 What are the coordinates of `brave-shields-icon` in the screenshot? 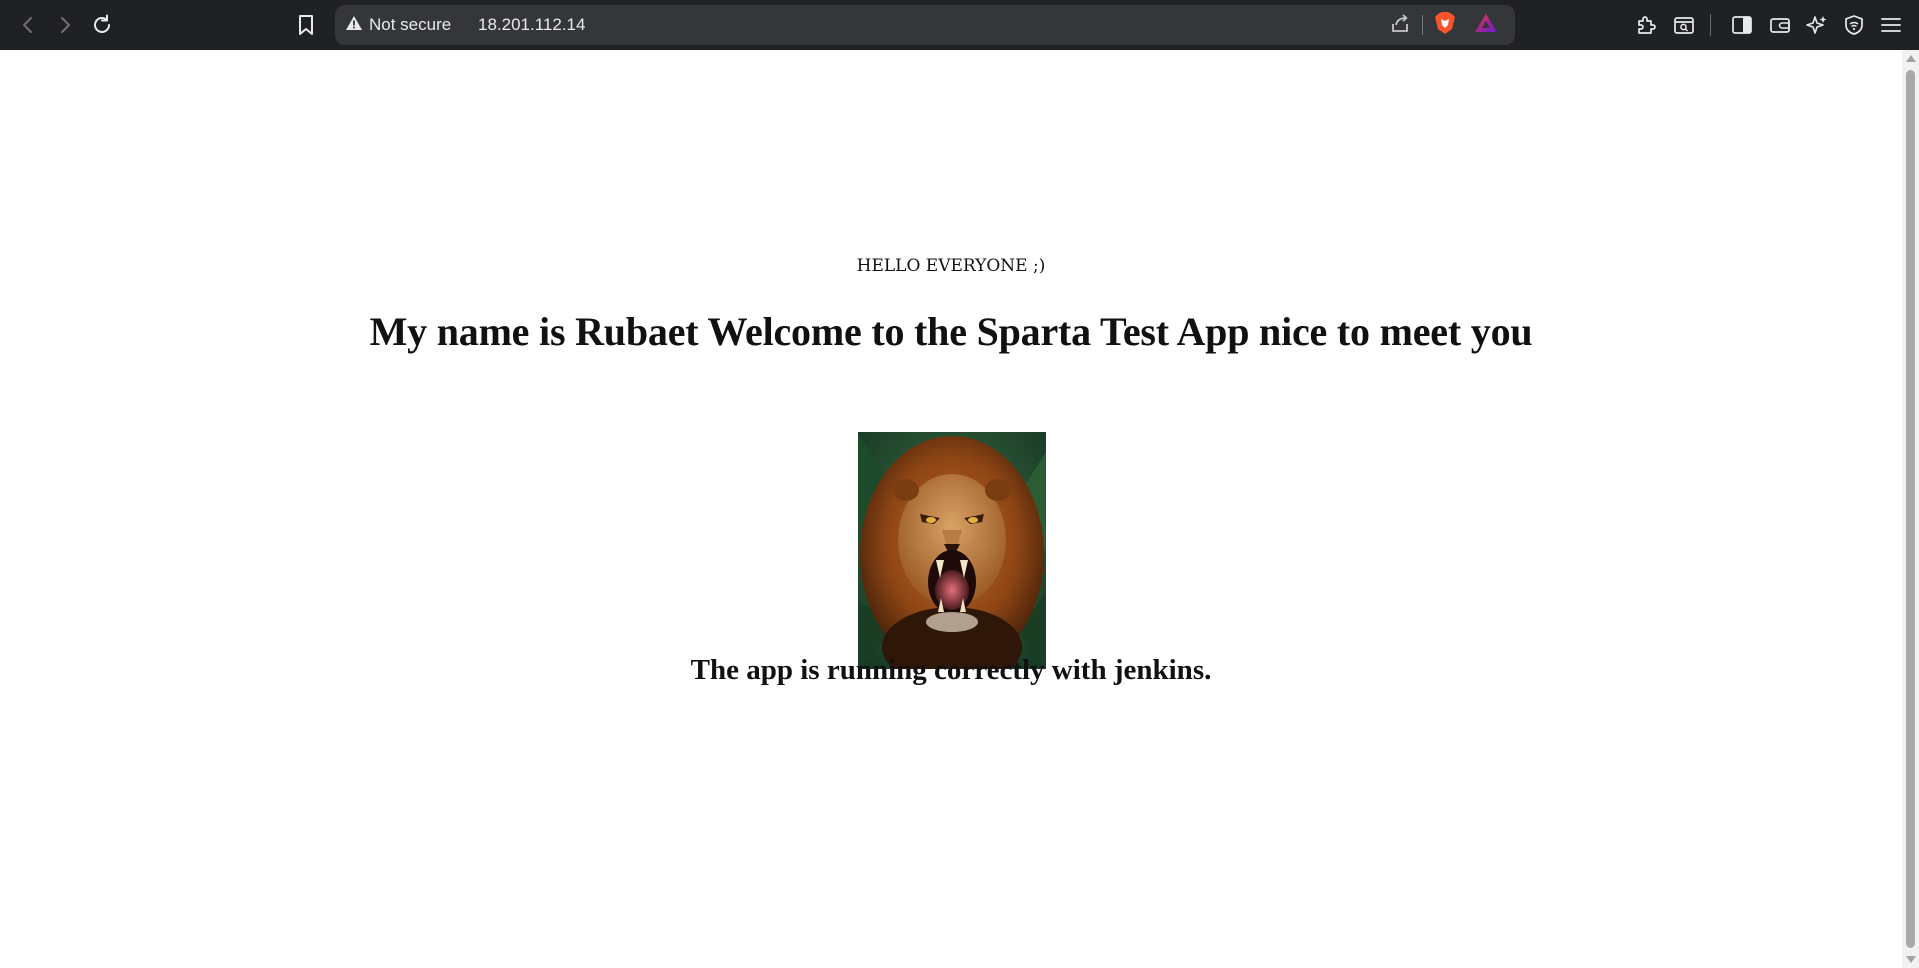 It's located at (1445, 25).